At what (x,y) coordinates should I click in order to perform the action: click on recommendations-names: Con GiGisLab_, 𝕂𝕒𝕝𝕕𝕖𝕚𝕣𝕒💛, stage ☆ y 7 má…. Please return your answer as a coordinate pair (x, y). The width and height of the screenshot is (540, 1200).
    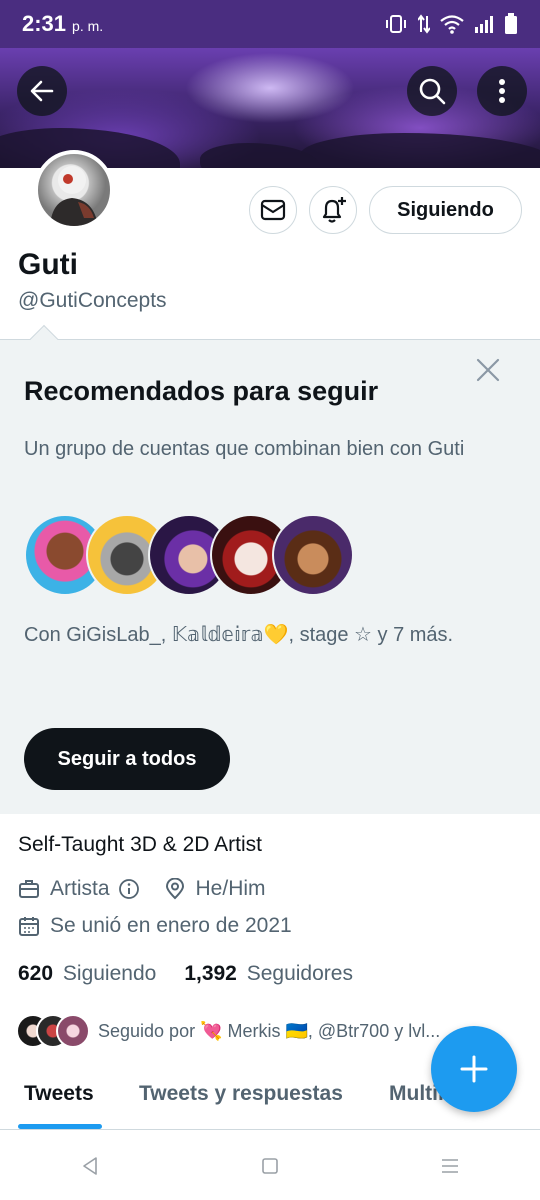
    Looking at the image, I should click on (239, 635).